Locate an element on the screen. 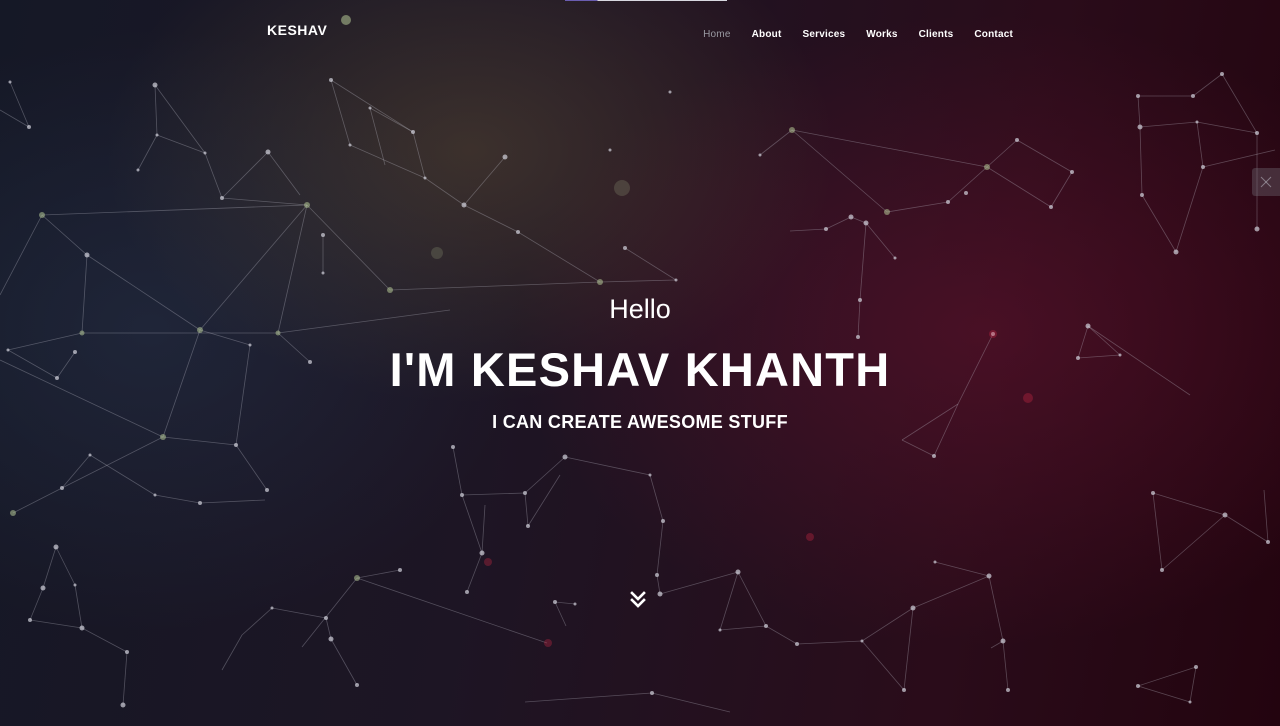  nav-item-home: Home is located at coordinates (716, 33).